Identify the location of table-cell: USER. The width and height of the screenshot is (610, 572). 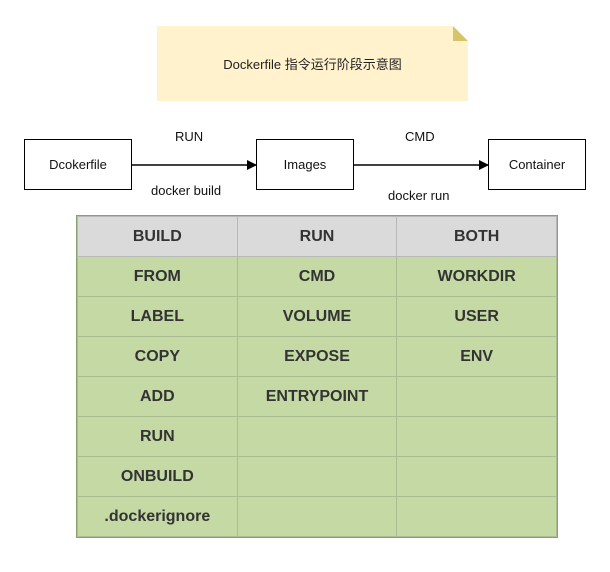
(476, 316).